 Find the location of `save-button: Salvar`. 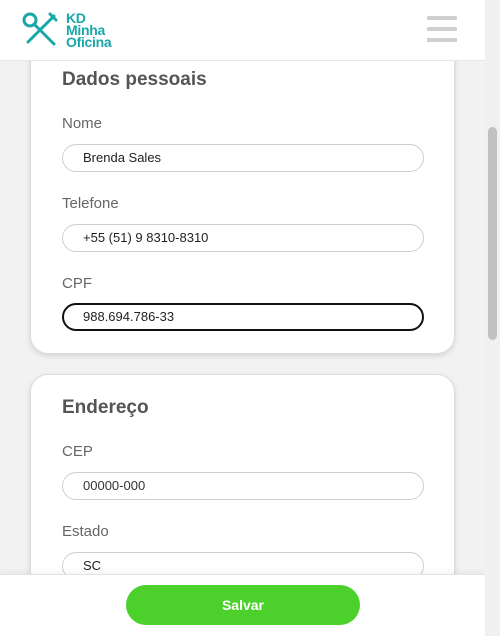

save-button: Salvar is located at coordinates (243, 605).